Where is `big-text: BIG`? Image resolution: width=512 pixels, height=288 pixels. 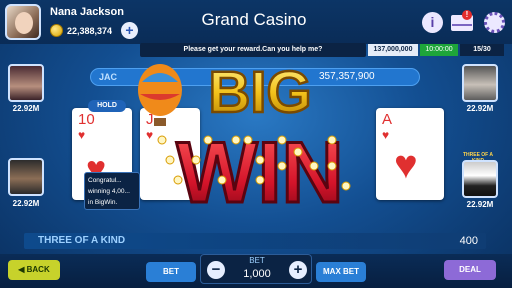
big-text: BIG is located at coordinates (259, 92).